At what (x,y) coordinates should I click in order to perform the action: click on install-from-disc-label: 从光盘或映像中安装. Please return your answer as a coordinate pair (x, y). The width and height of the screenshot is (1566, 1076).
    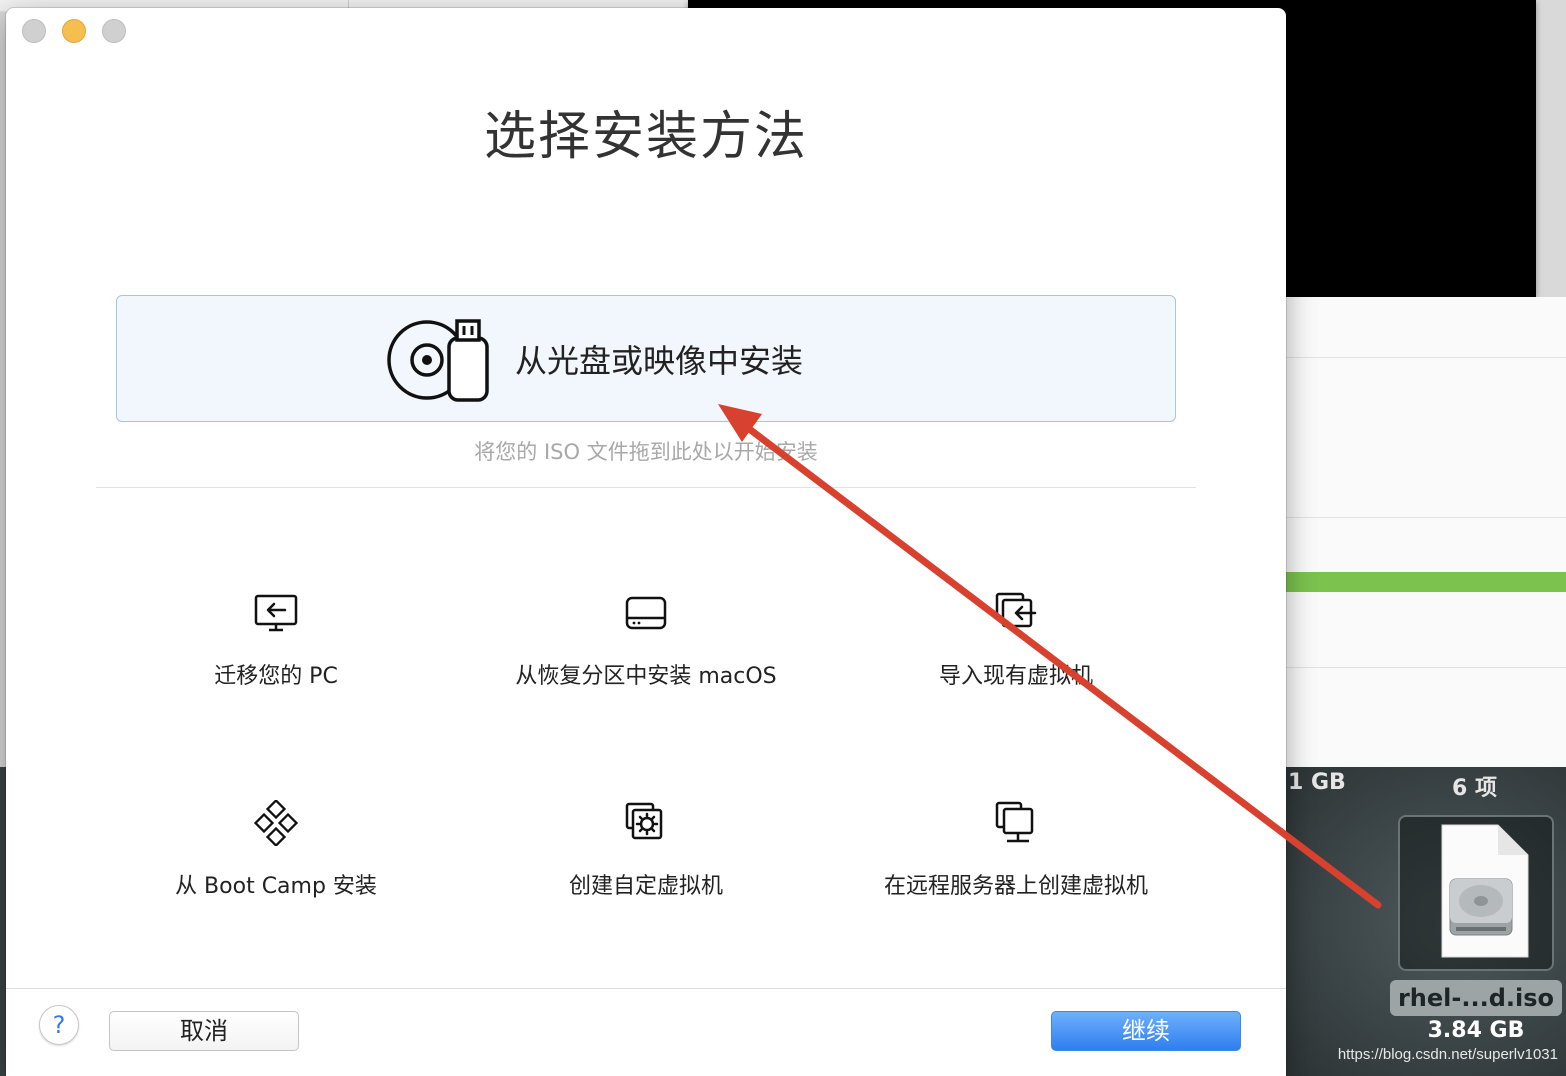
    Looking at the image, I should click on (659, 361).